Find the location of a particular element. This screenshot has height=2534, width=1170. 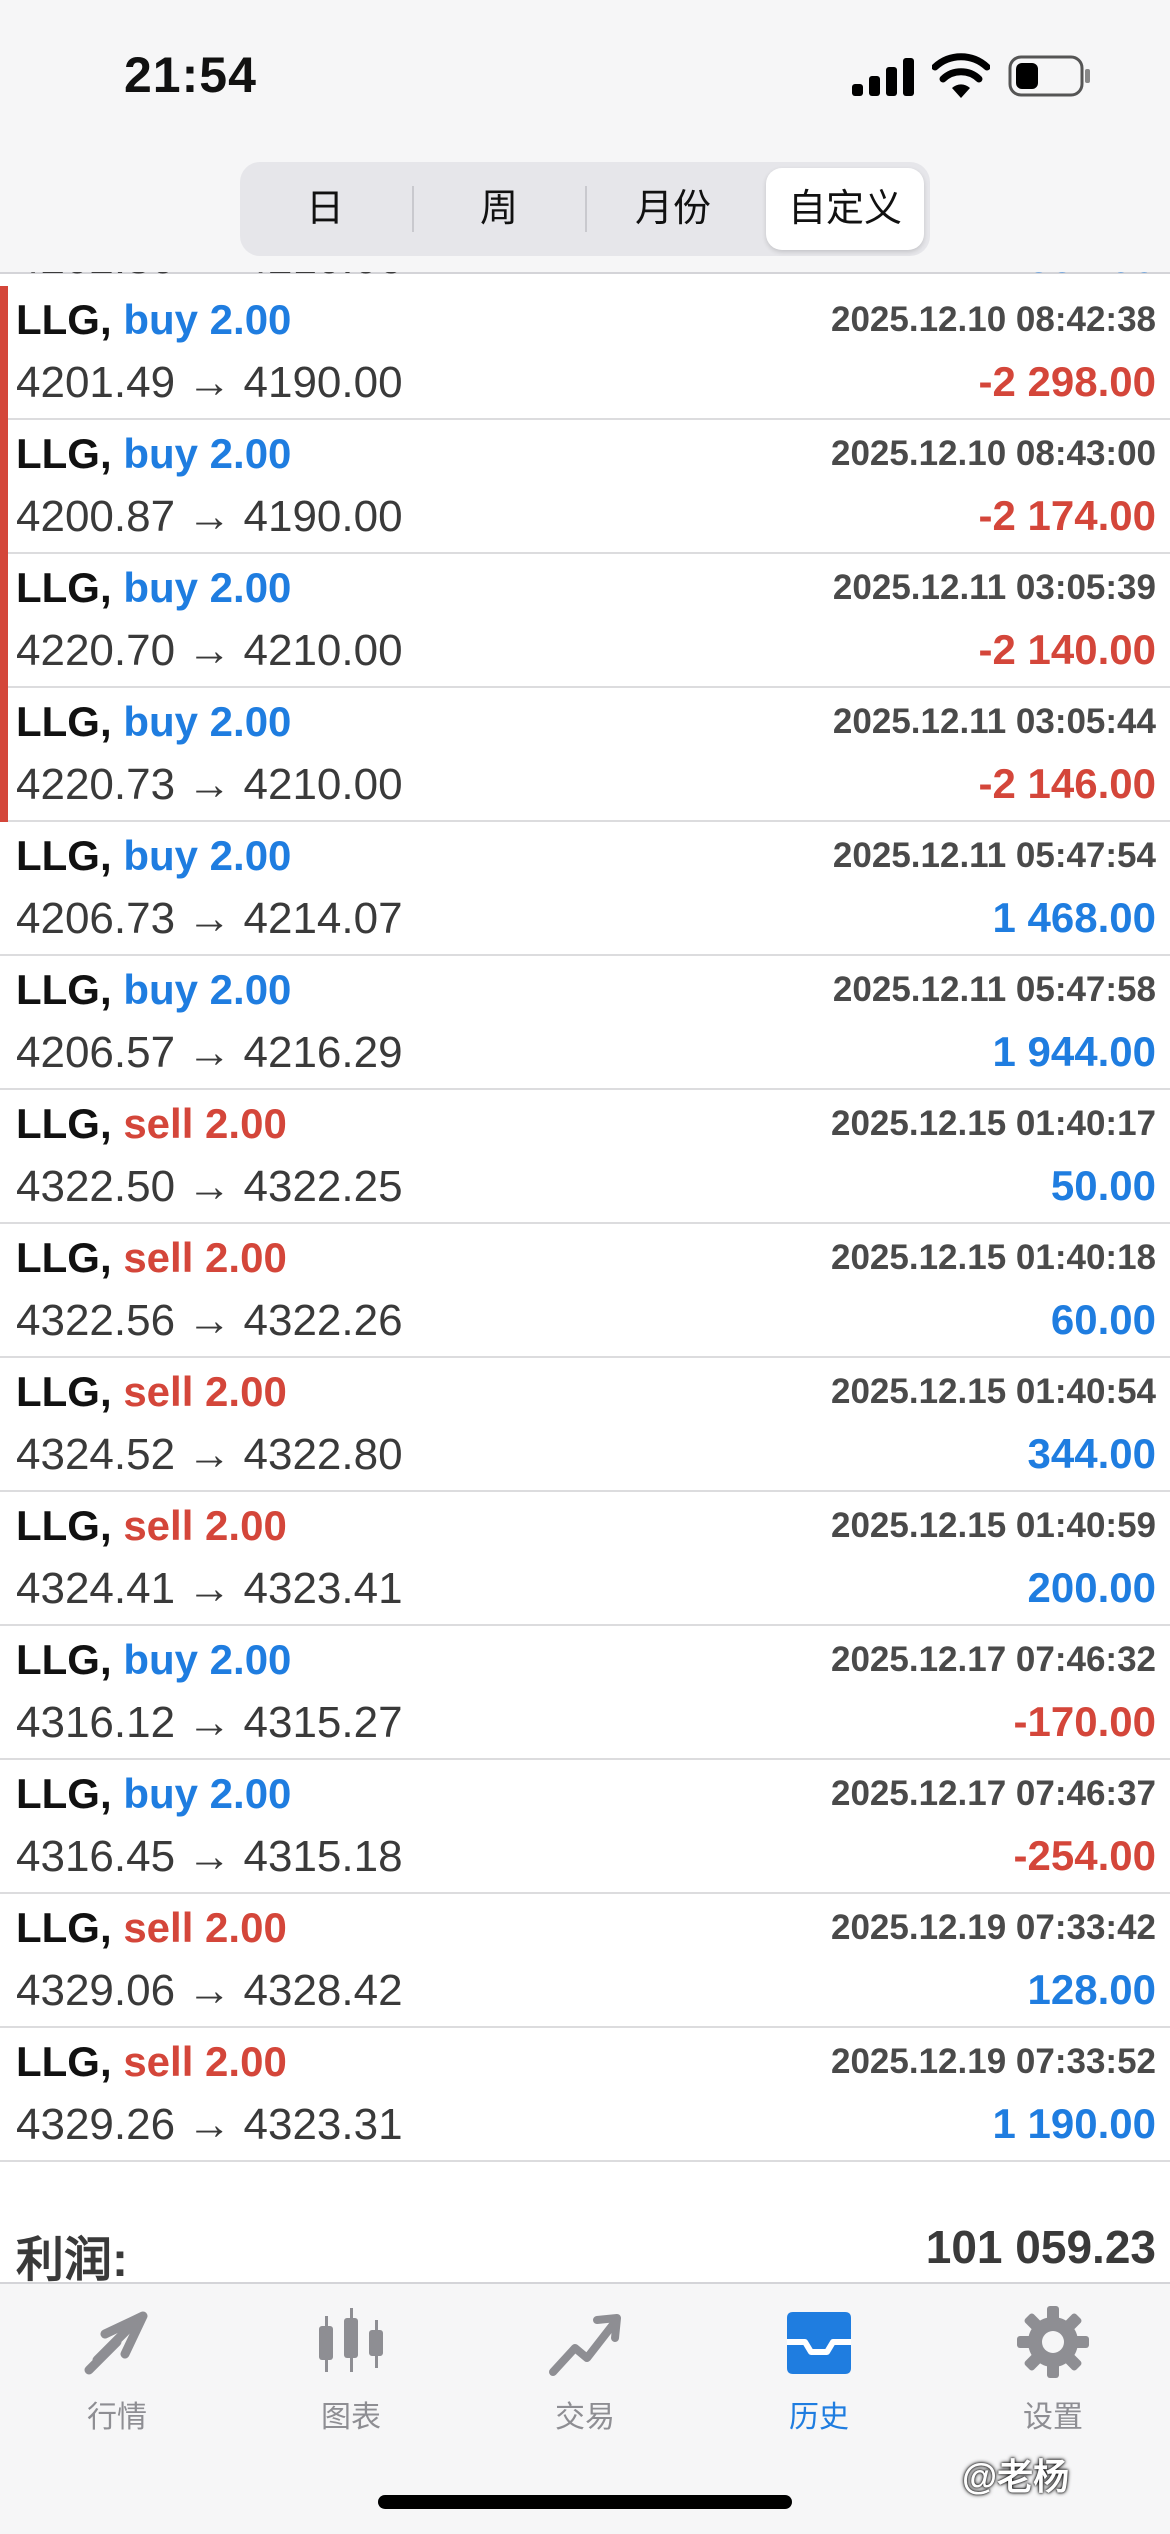

tab-label: 行情 is located at coordinates (117, 2417).